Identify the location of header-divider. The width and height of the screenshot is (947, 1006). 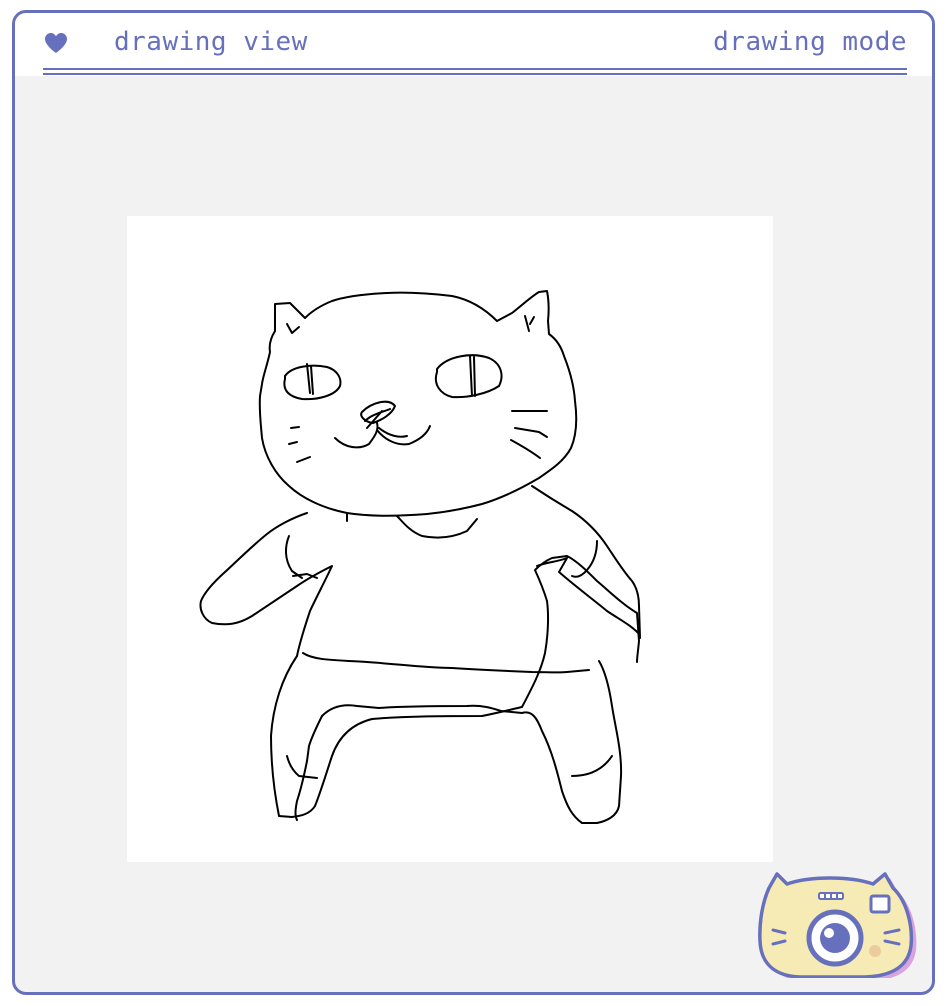
(475, 71).